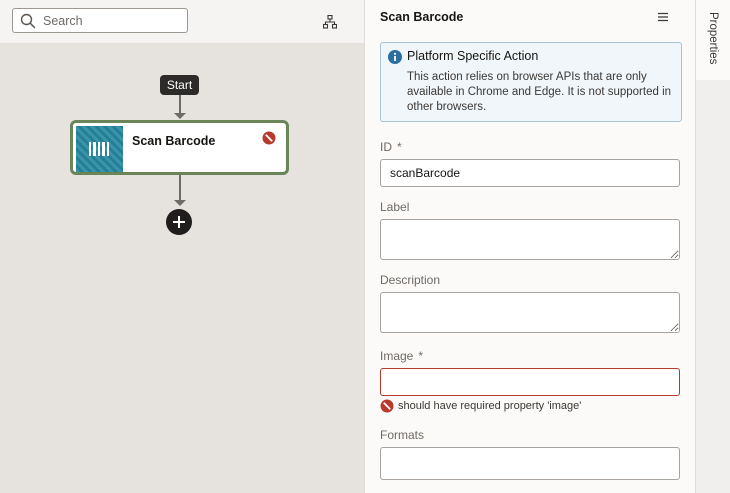 Image resolution: width=730 pixels, height=493 pixels. What do you see at coordinates (712, 246) in the screenshot?
I see `side-tab-strip: Properties` at bounding box center [712, 246].